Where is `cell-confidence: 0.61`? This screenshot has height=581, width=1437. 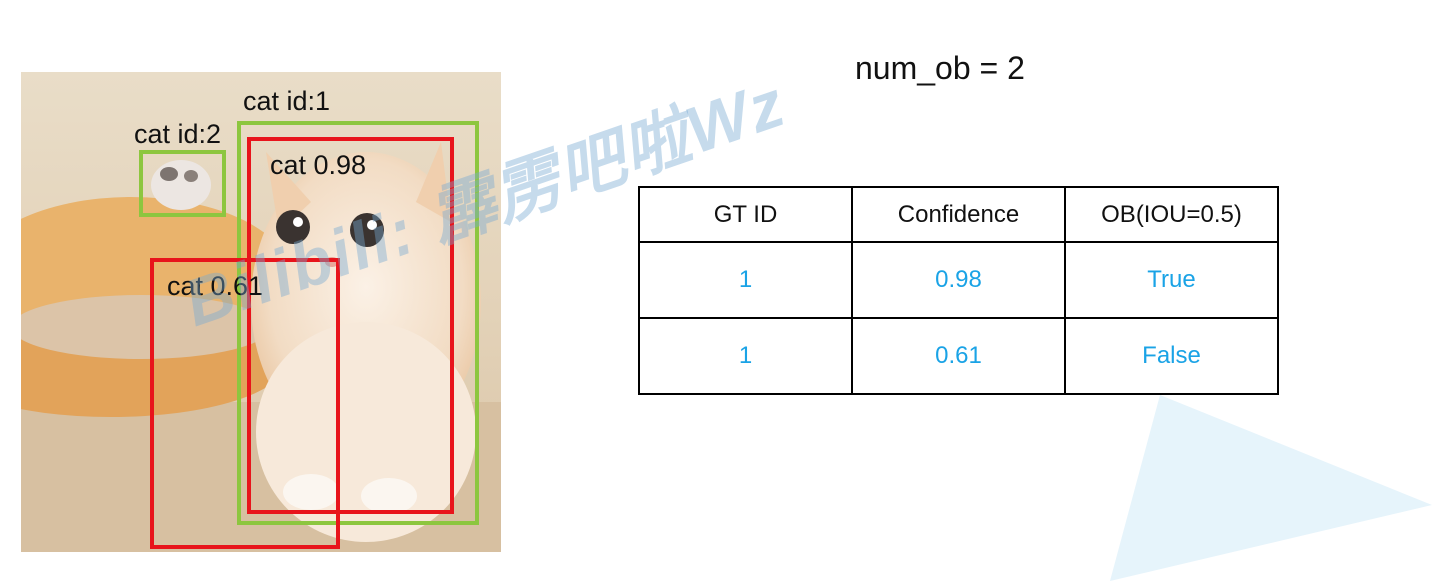 cell-confidence: 0.61 is located at coordinates (958, 356).